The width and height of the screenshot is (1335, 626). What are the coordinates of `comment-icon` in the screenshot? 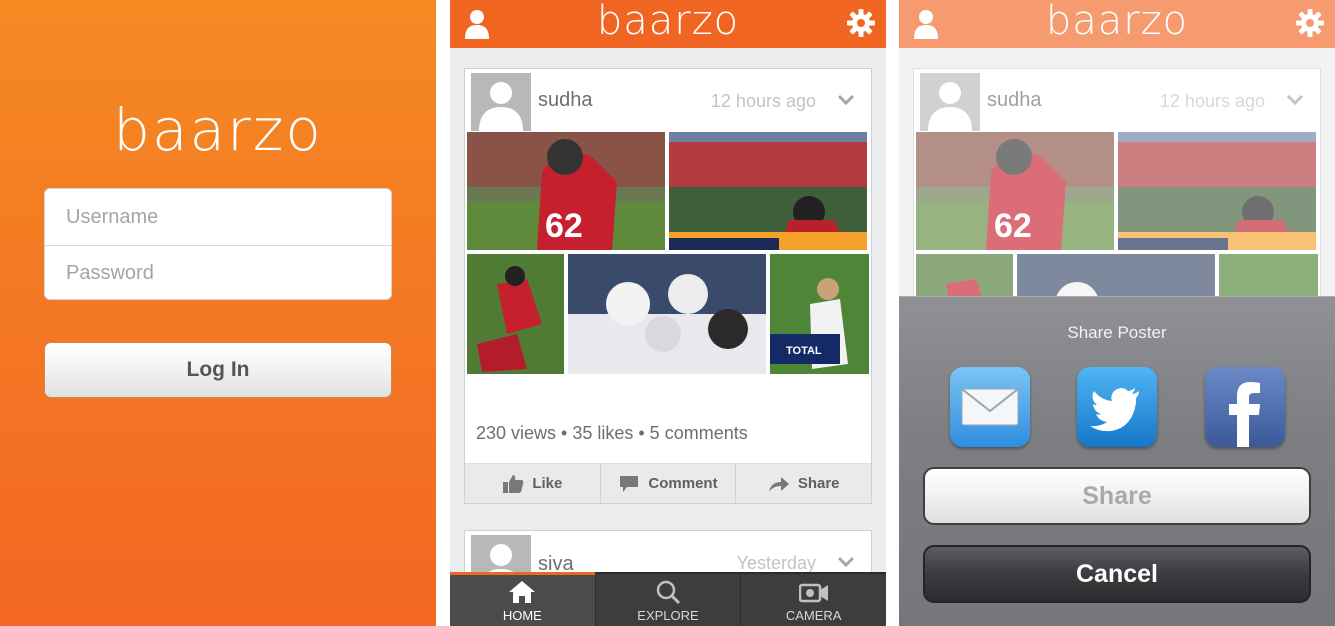 It's located at (629, 483).